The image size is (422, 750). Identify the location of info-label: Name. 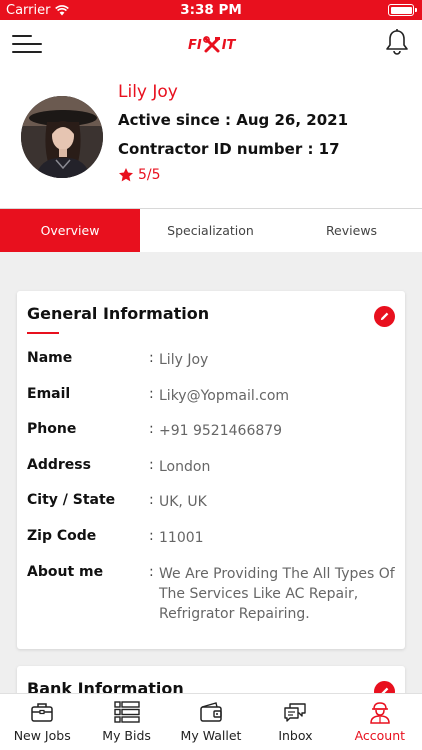
(50, 358).